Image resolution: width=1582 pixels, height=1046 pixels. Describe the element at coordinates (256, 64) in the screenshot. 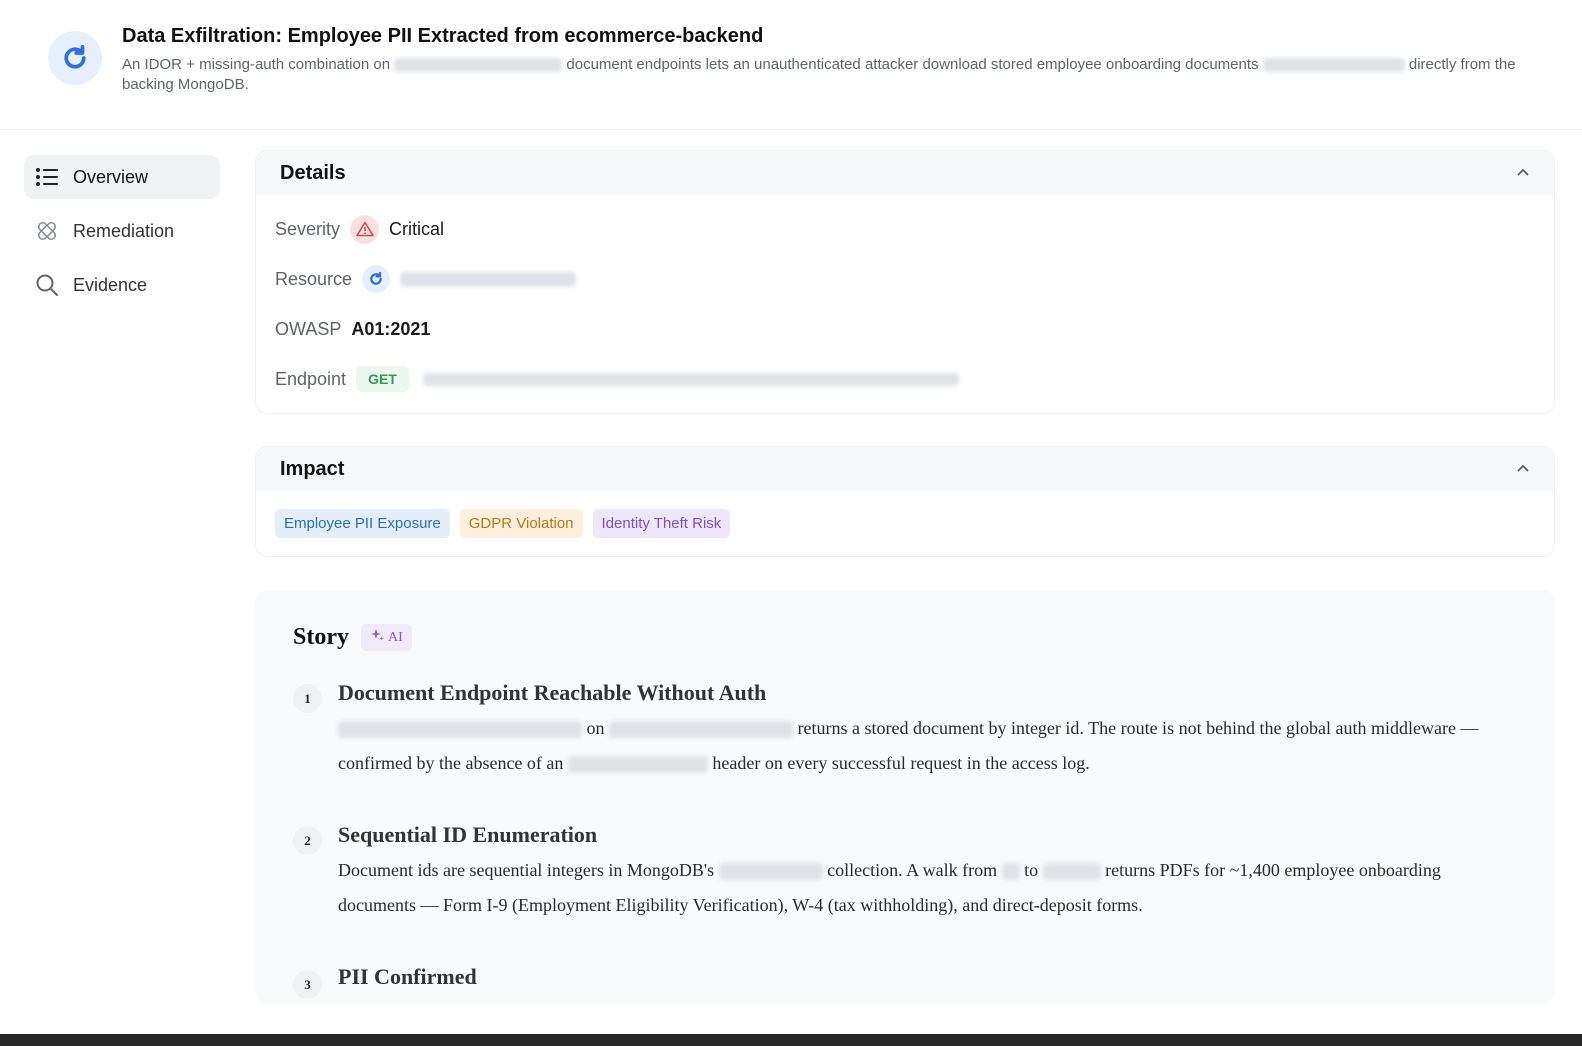

I see `description-text: An IDOR + missing-auth combination on` at that location.